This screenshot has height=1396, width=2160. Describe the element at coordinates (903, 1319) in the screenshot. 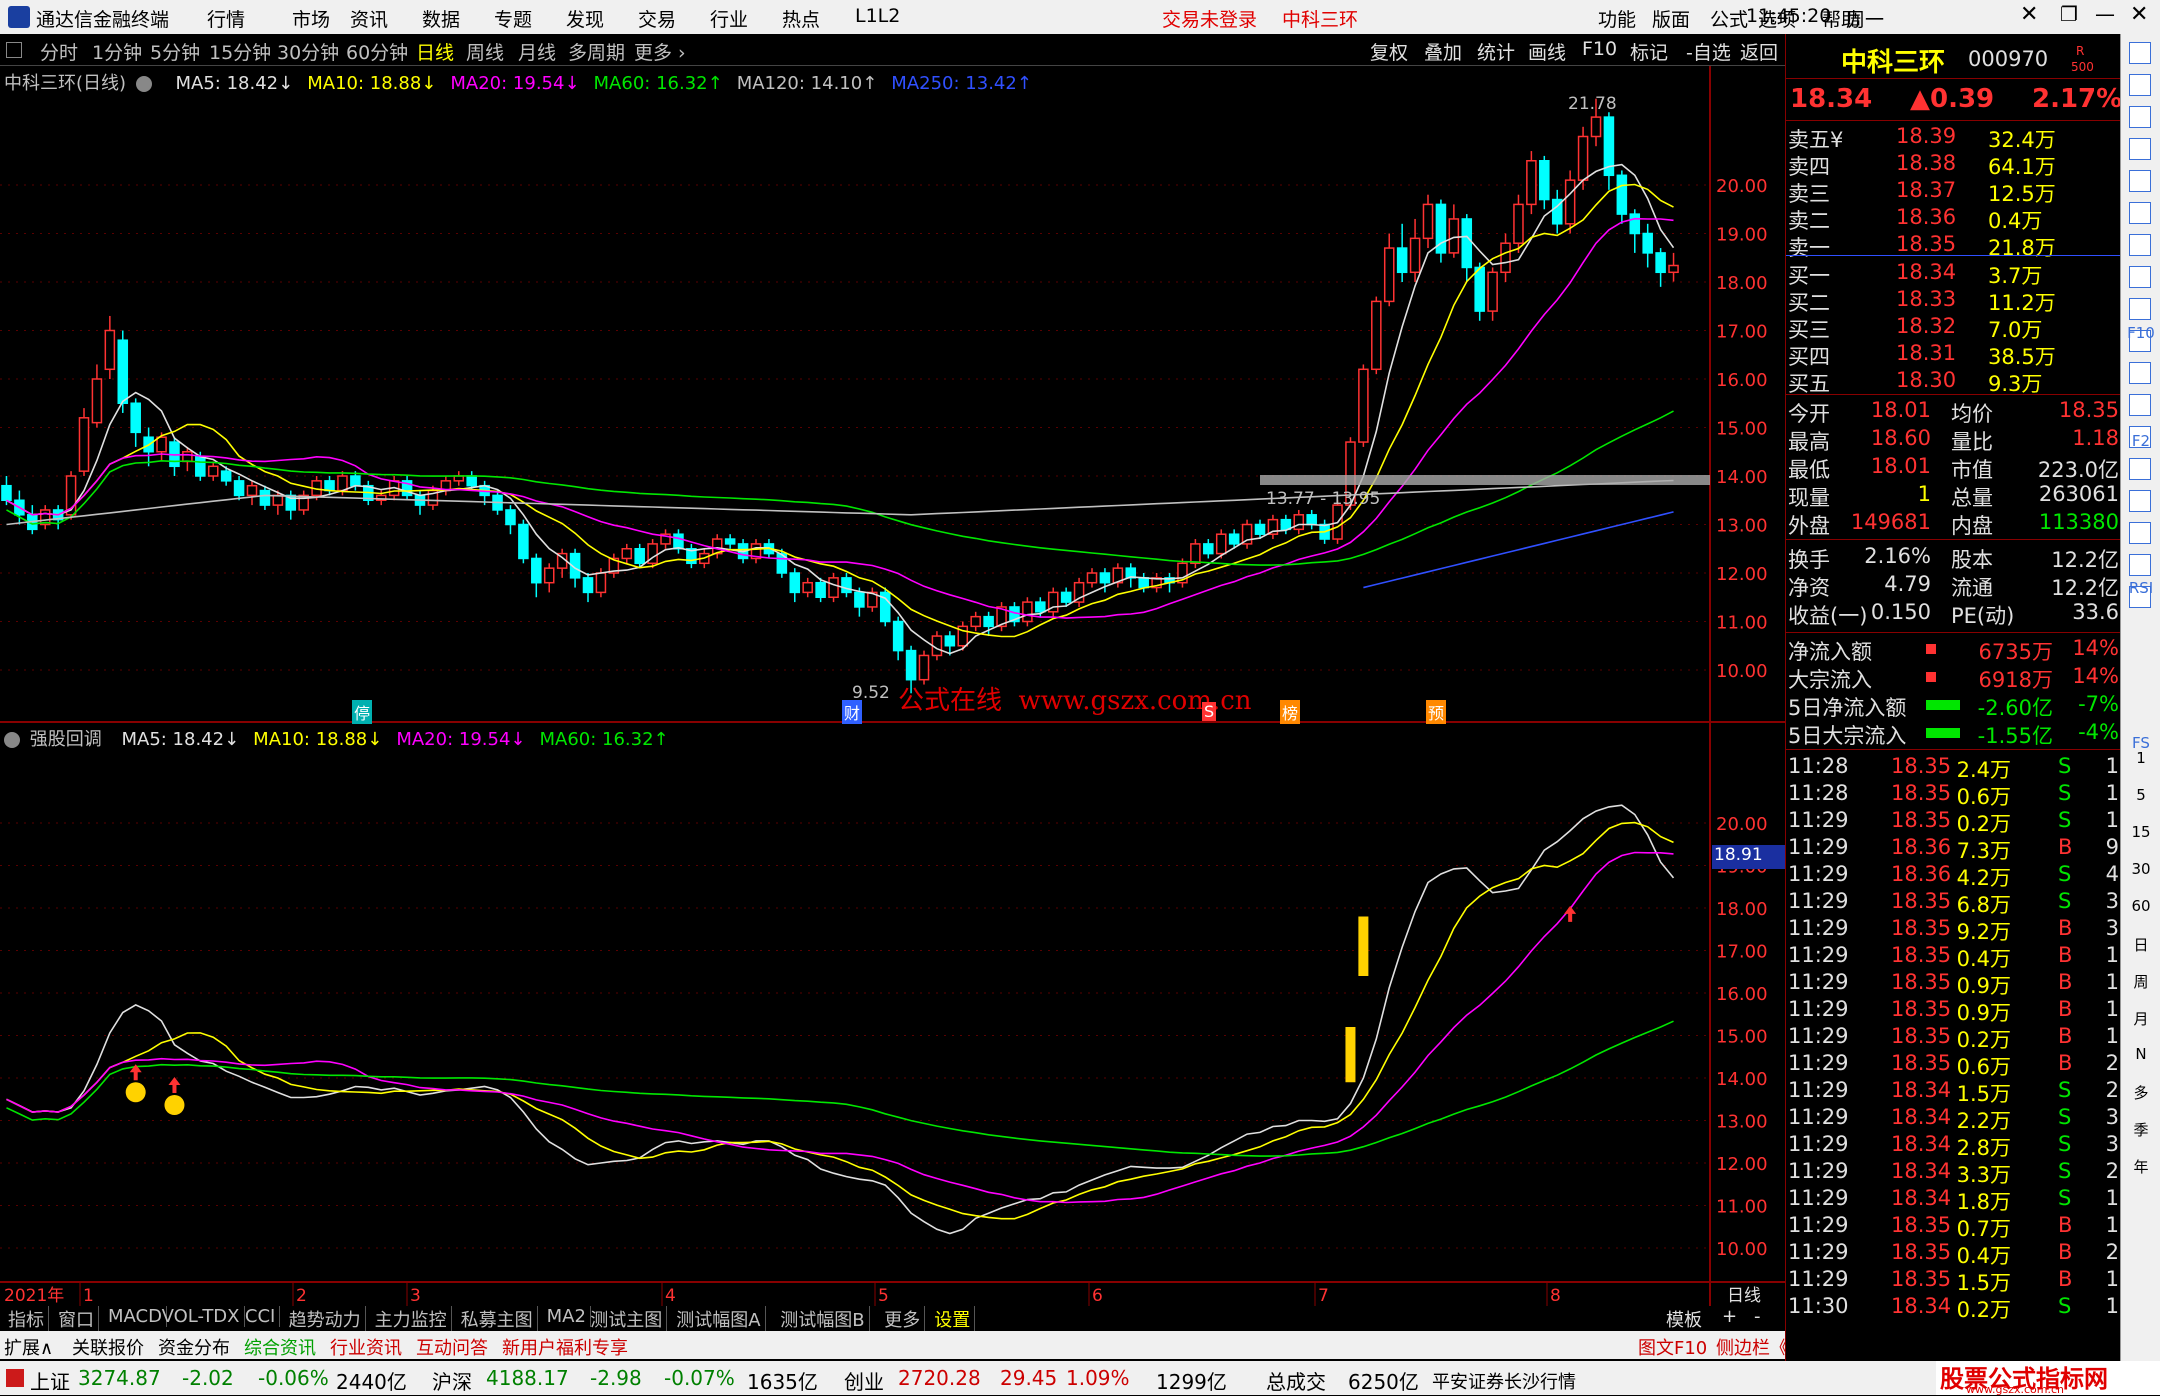

I see `indicator-tab-12: 更多` at that location.